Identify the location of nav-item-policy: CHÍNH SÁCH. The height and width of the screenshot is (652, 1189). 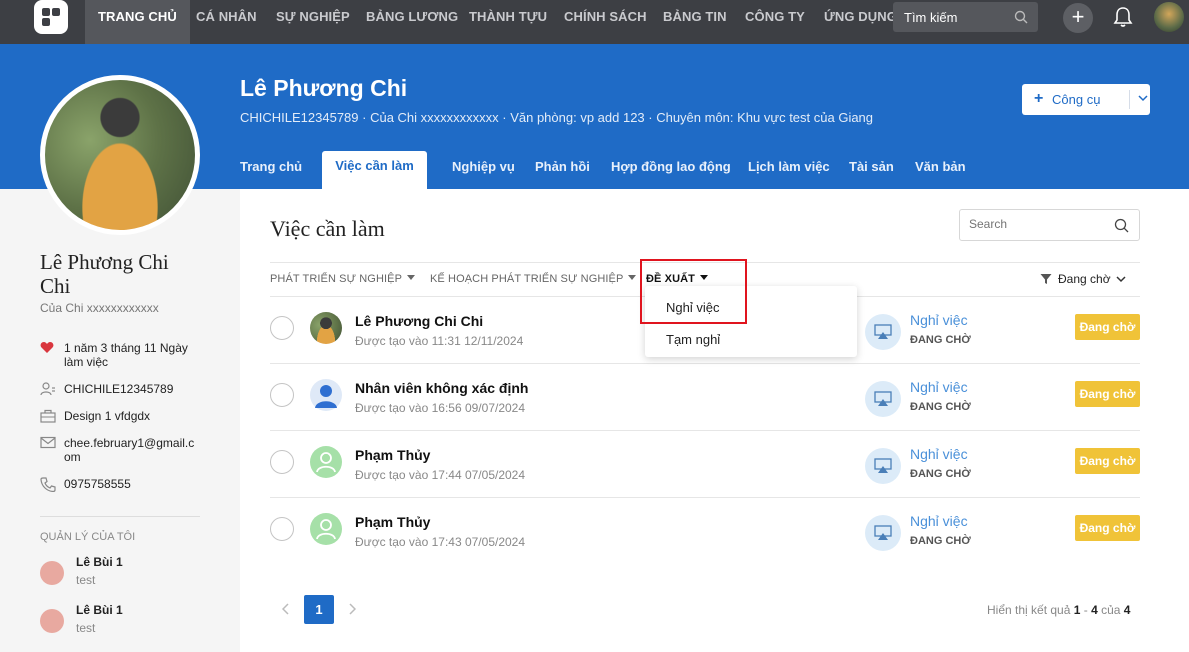
(605, 22).